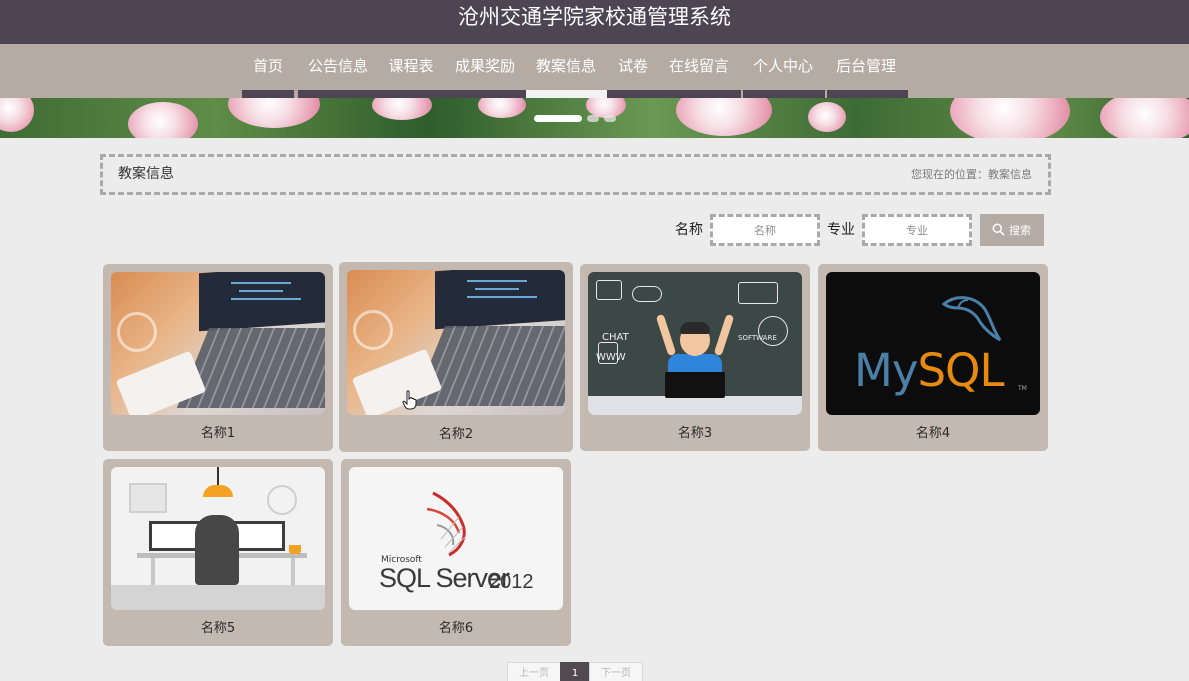  Describe the element at coordinates (218, 433) in the screenshot. I see `card-name: 名称1` at that location.